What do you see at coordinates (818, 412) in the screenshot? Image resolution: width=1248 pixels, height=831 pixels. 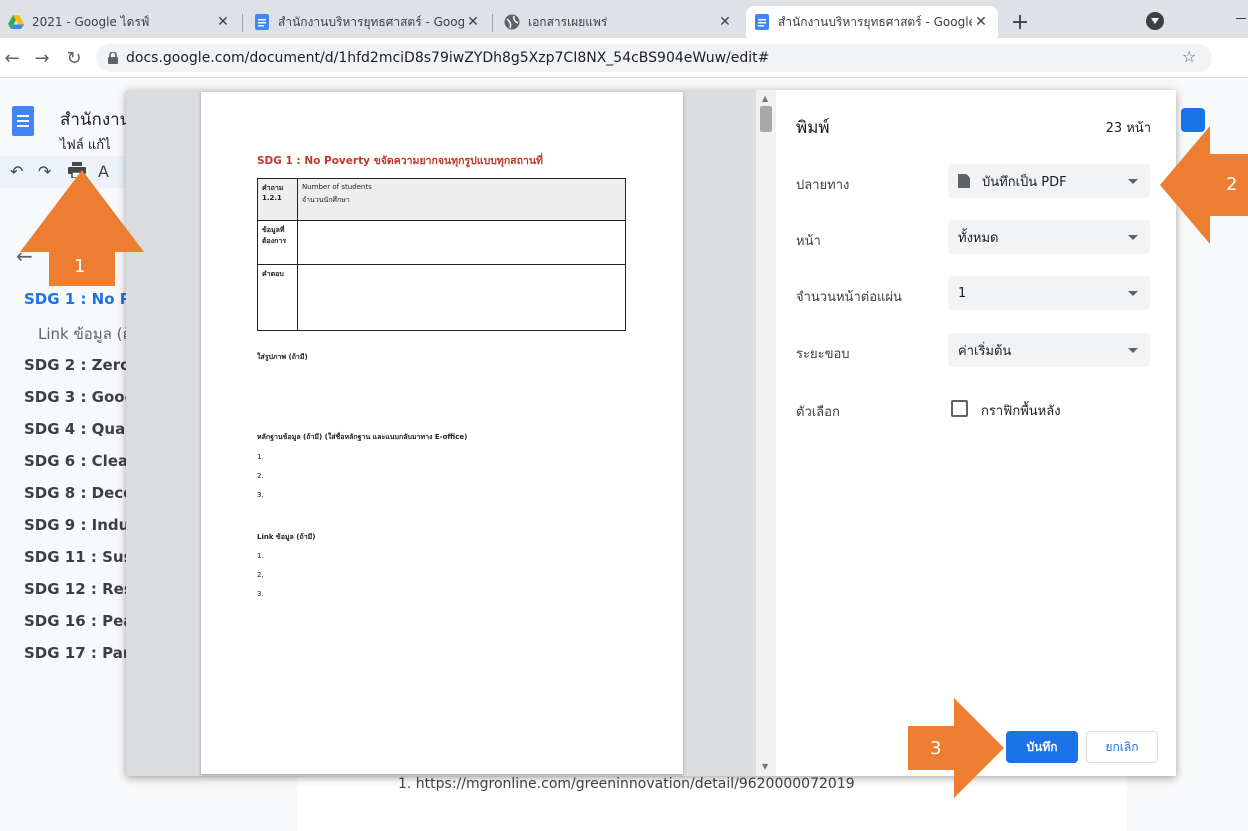 I see `options-label: ตัวเลือก` at bounding box center [818, 412].